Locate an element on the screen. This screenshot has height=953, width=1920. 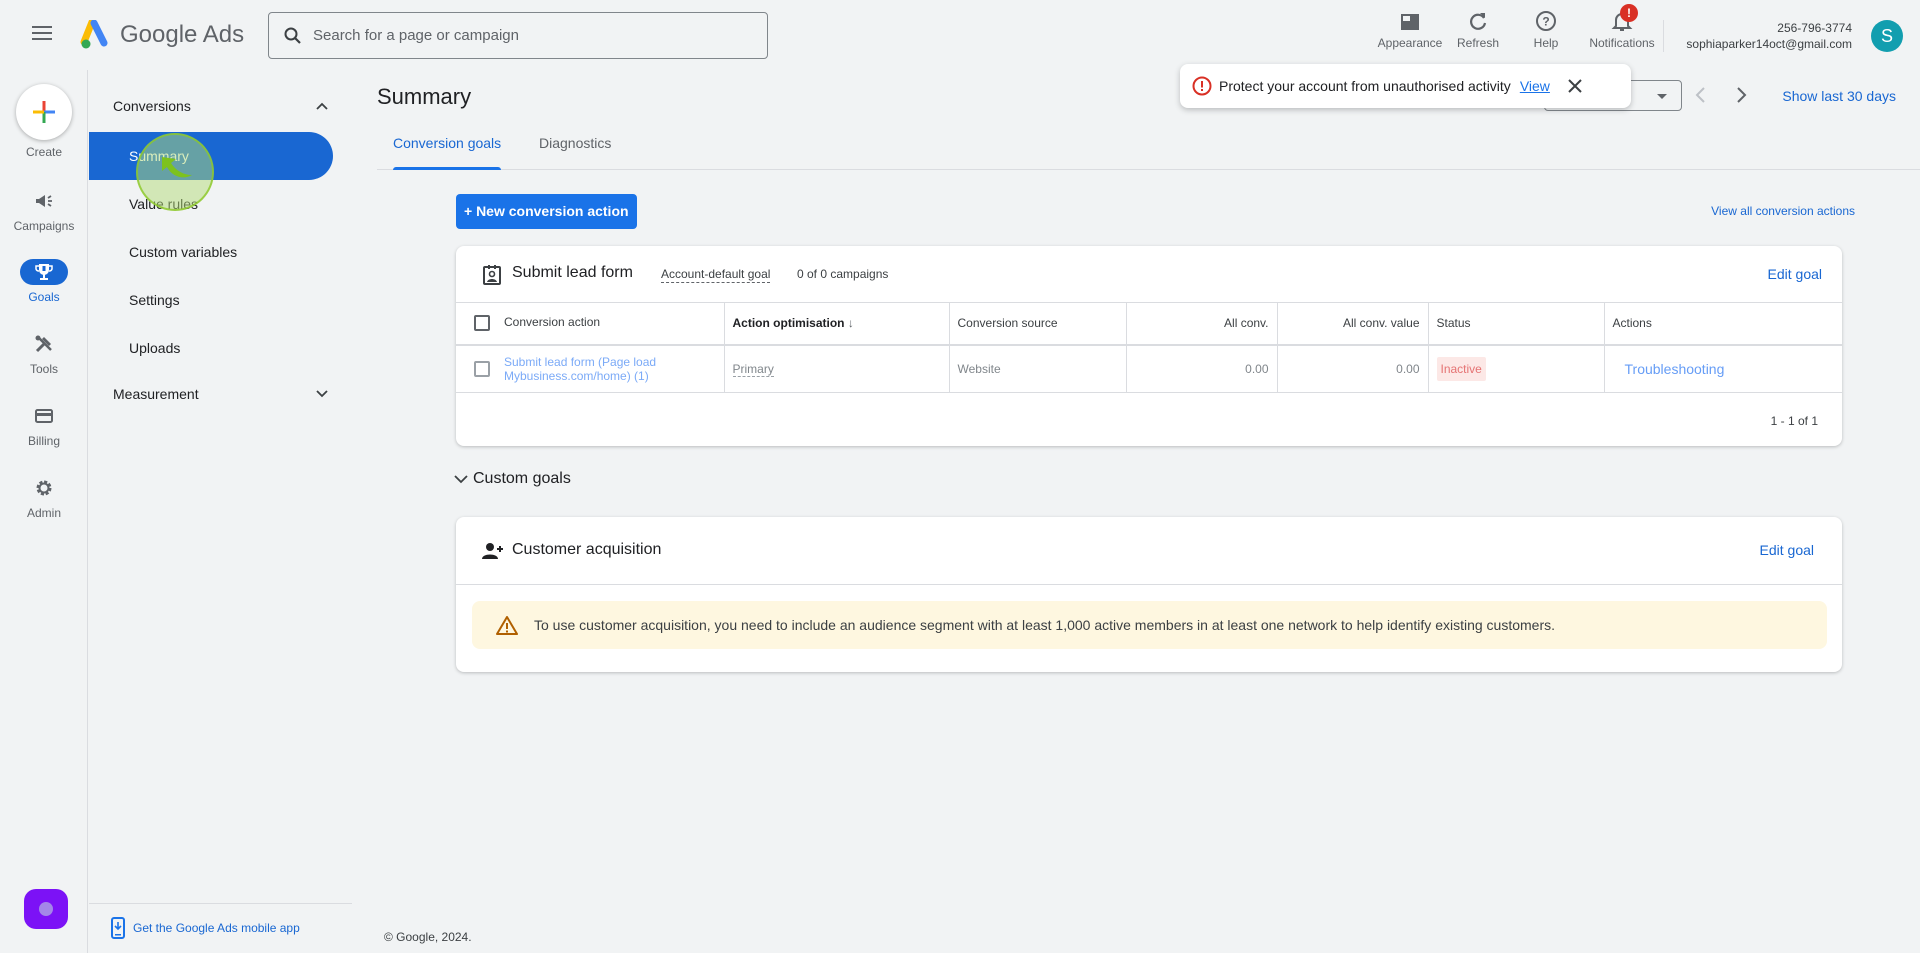
customer-acquisition-title: Customer acquisition is located at coordinates (587, 549).